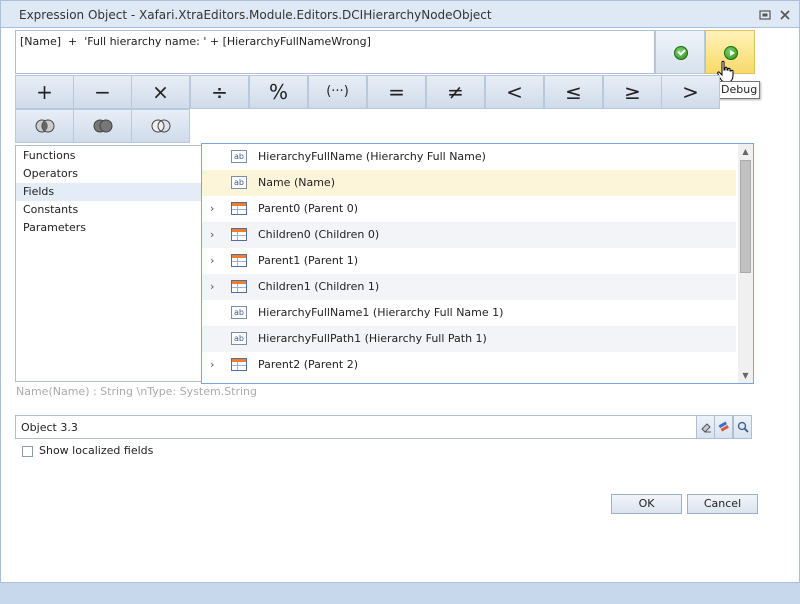  What do you see at coordinates (400, 593) in the screenshot?
I see `status-bar` at bounding box center [400, 593].